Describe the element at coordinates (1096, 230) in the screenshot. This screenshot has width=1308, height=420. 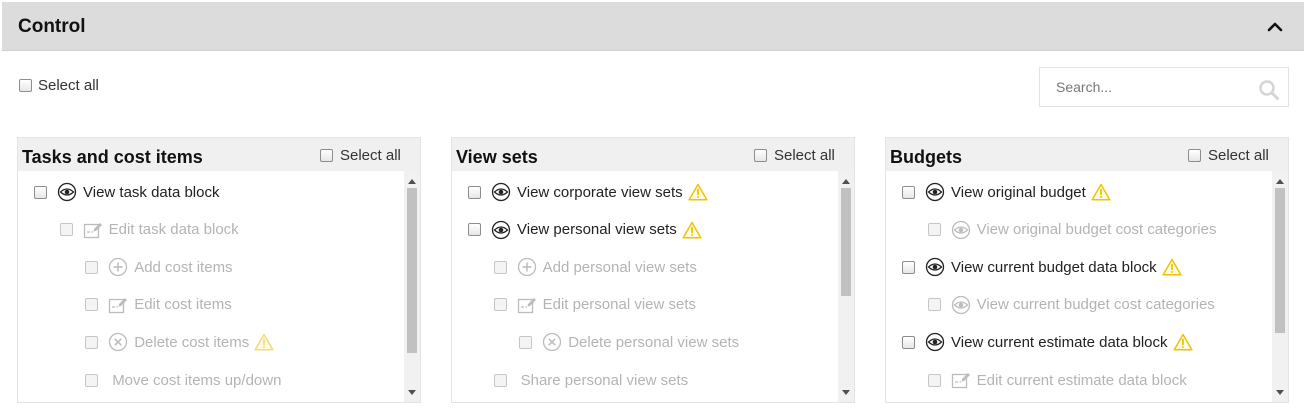
I see `permission-label: View original budget cost categories` at that location.